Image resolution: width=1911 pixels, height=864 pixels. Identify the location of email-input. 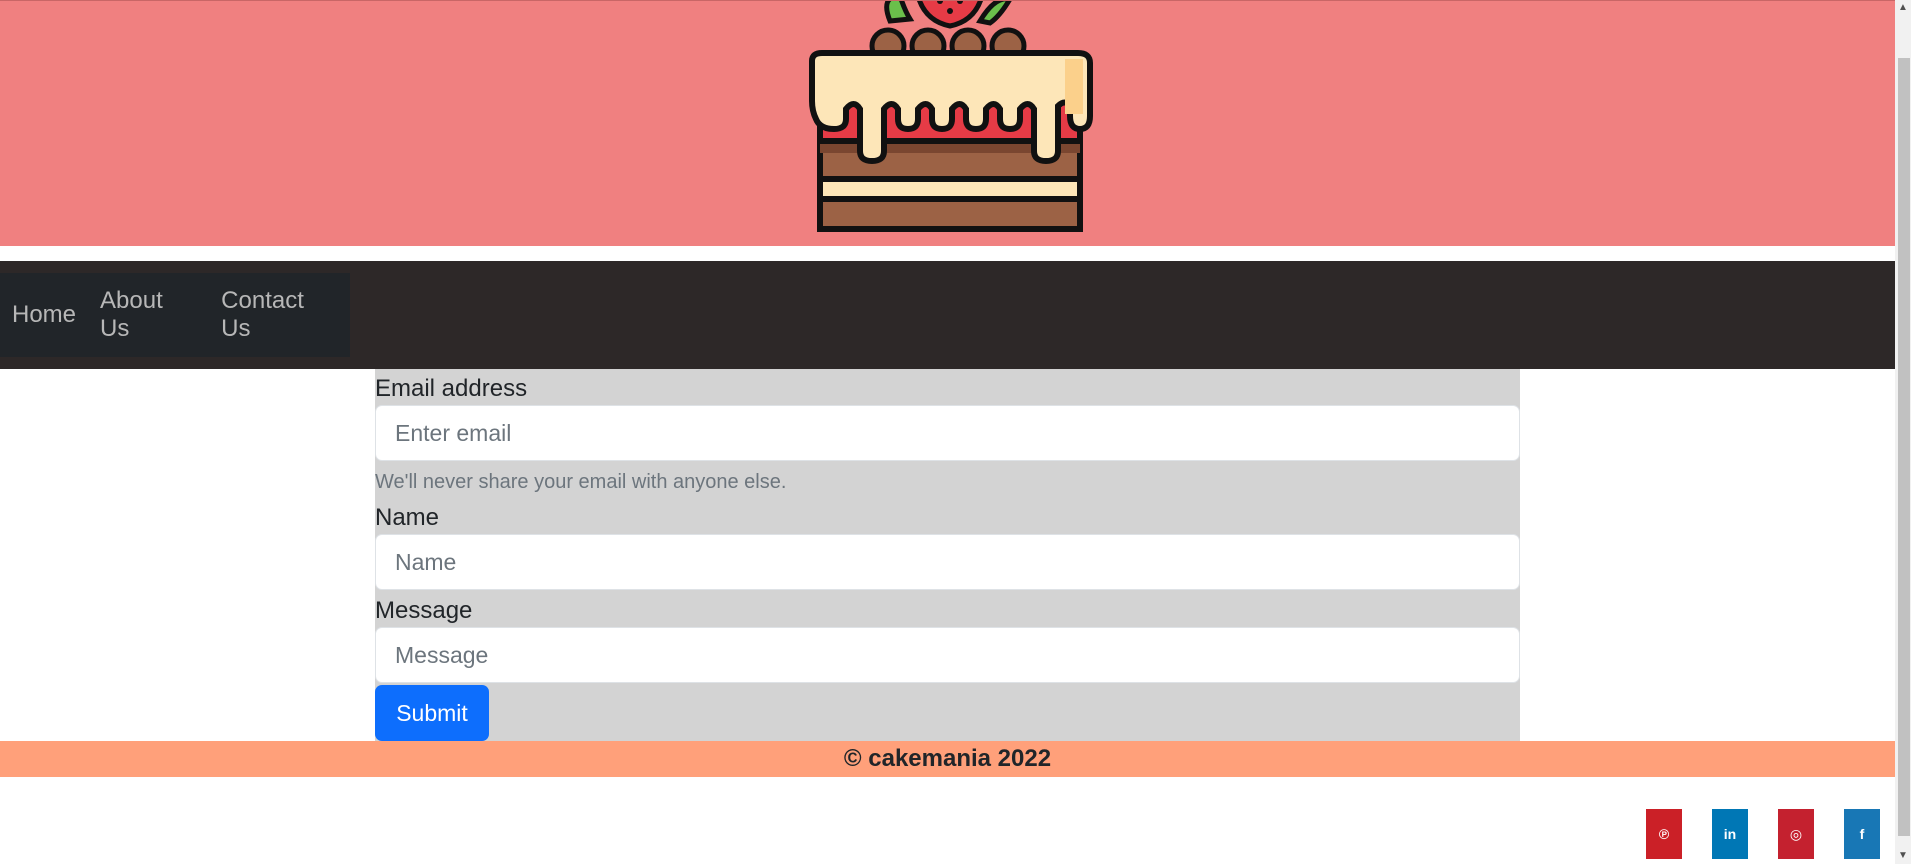
(947, 433).